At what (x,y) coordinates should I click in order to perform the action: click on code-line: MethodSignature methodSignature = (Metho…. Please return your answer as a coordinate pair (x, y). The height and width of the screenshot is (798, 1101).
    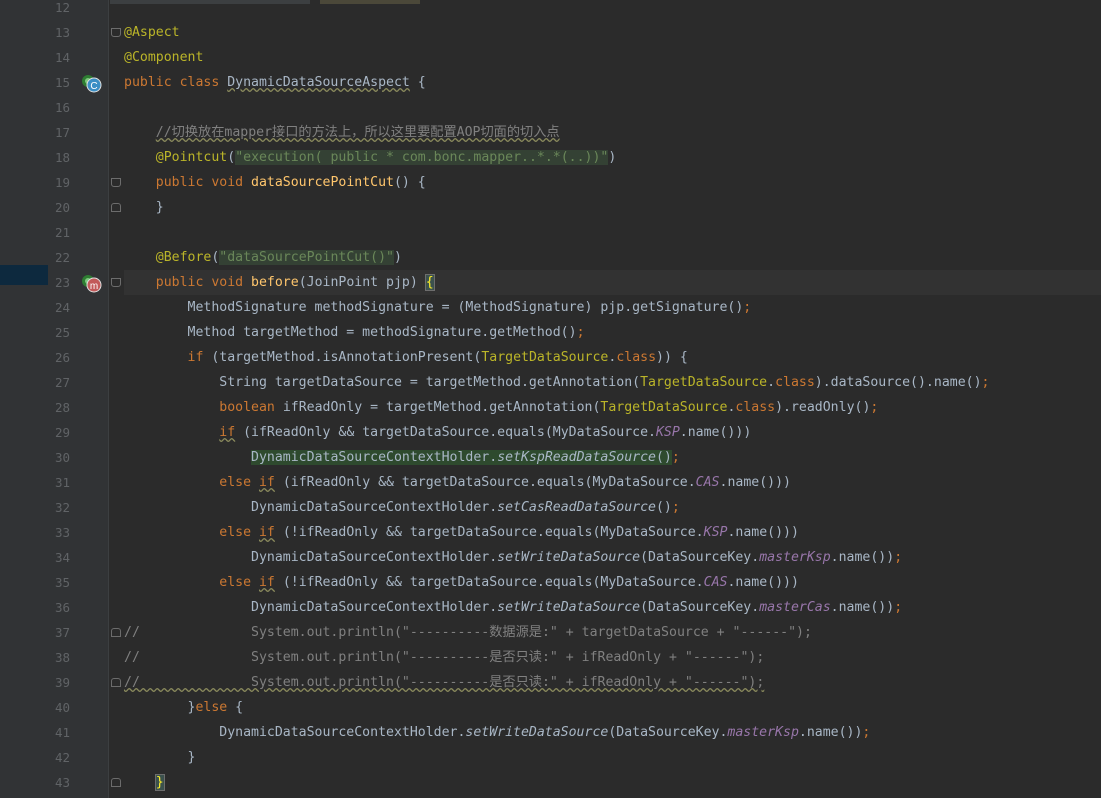
    Looking at the image, I should click on (612, 307).